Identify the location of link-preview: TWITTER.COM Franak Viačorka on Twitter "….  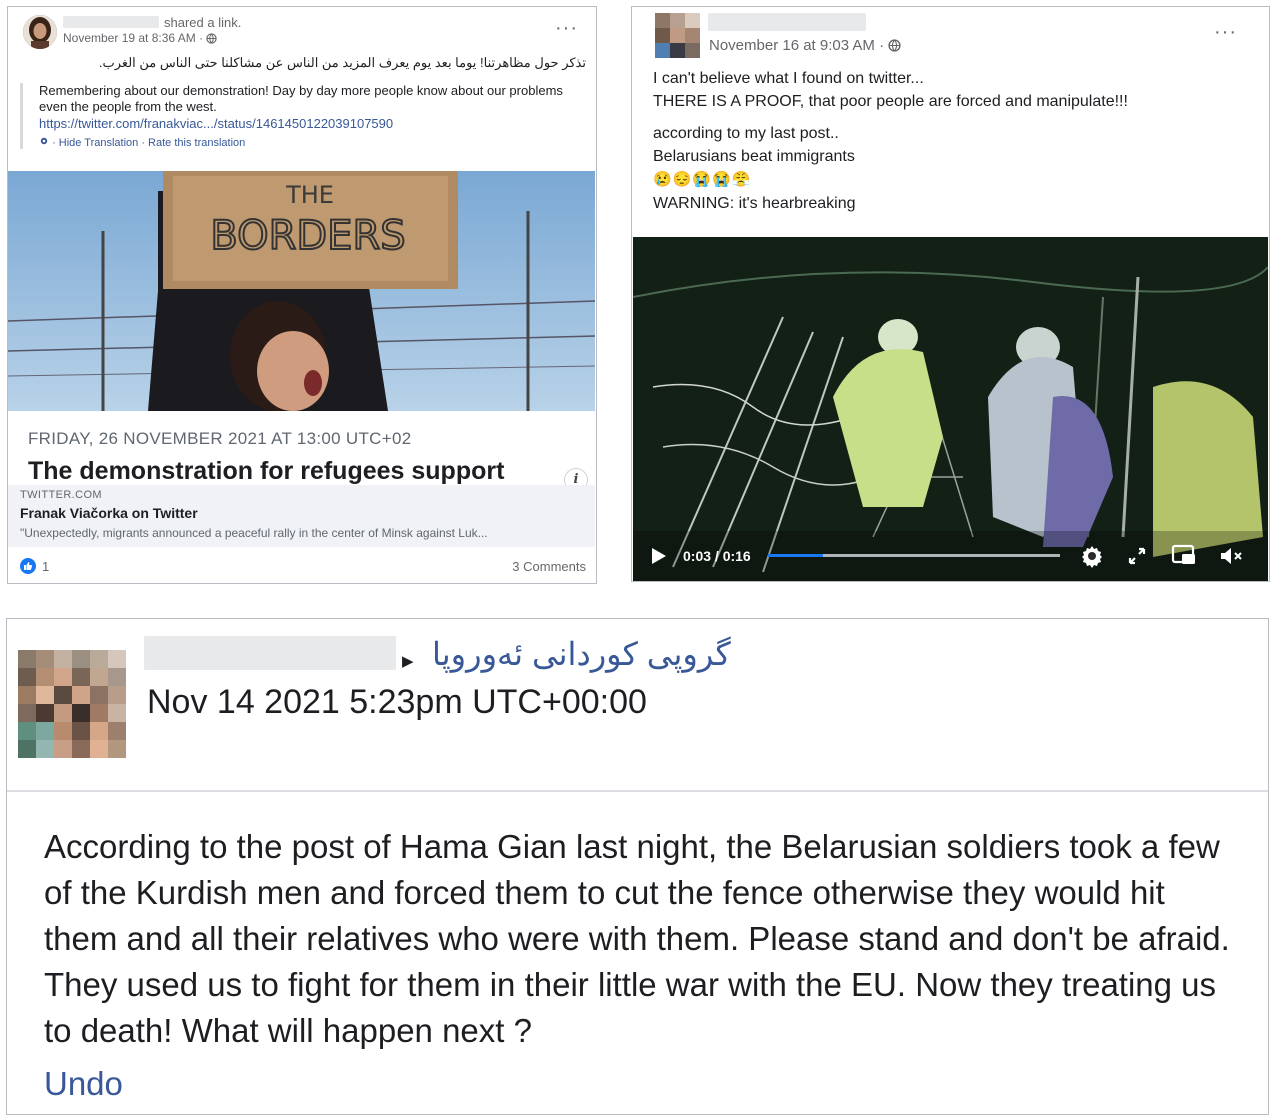
(301, 516).